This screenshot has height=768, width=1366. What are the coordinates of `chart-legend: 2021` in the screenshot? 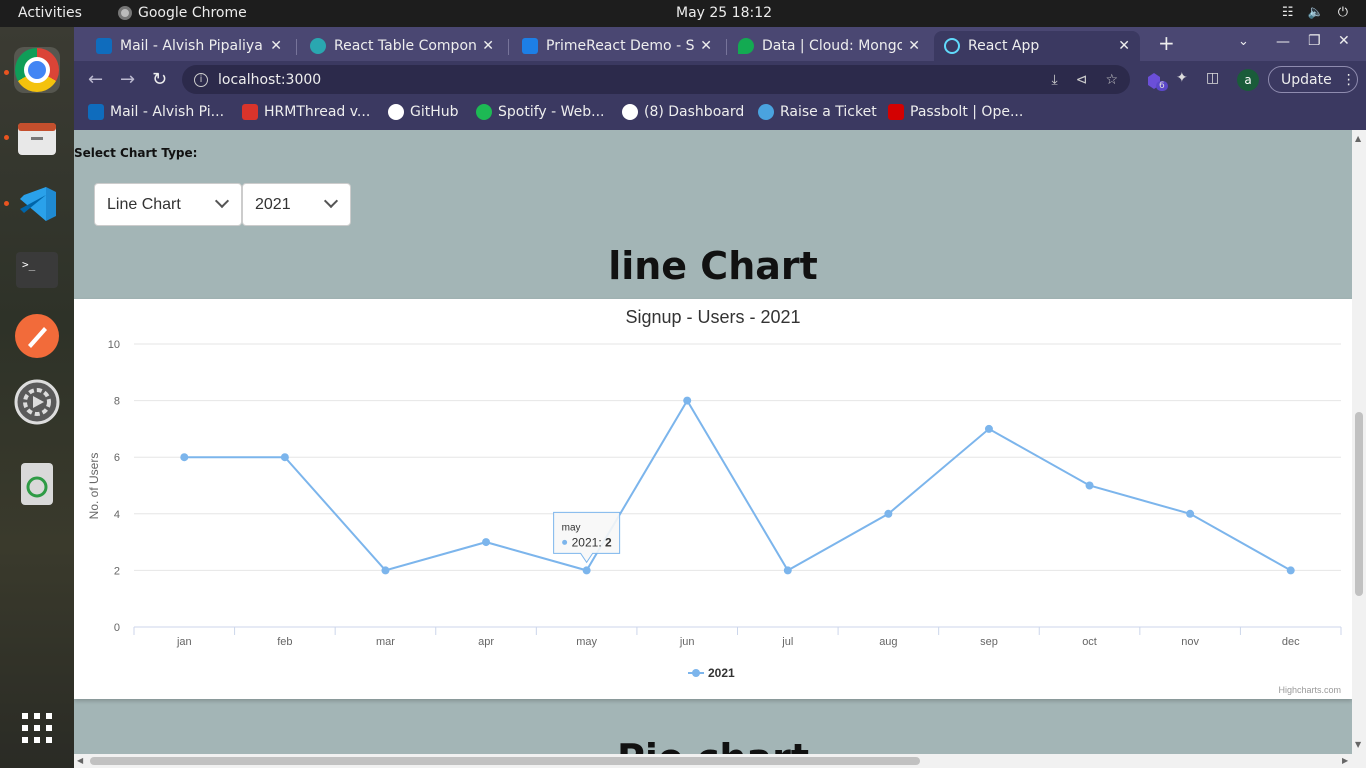 It's located at (711, 673).